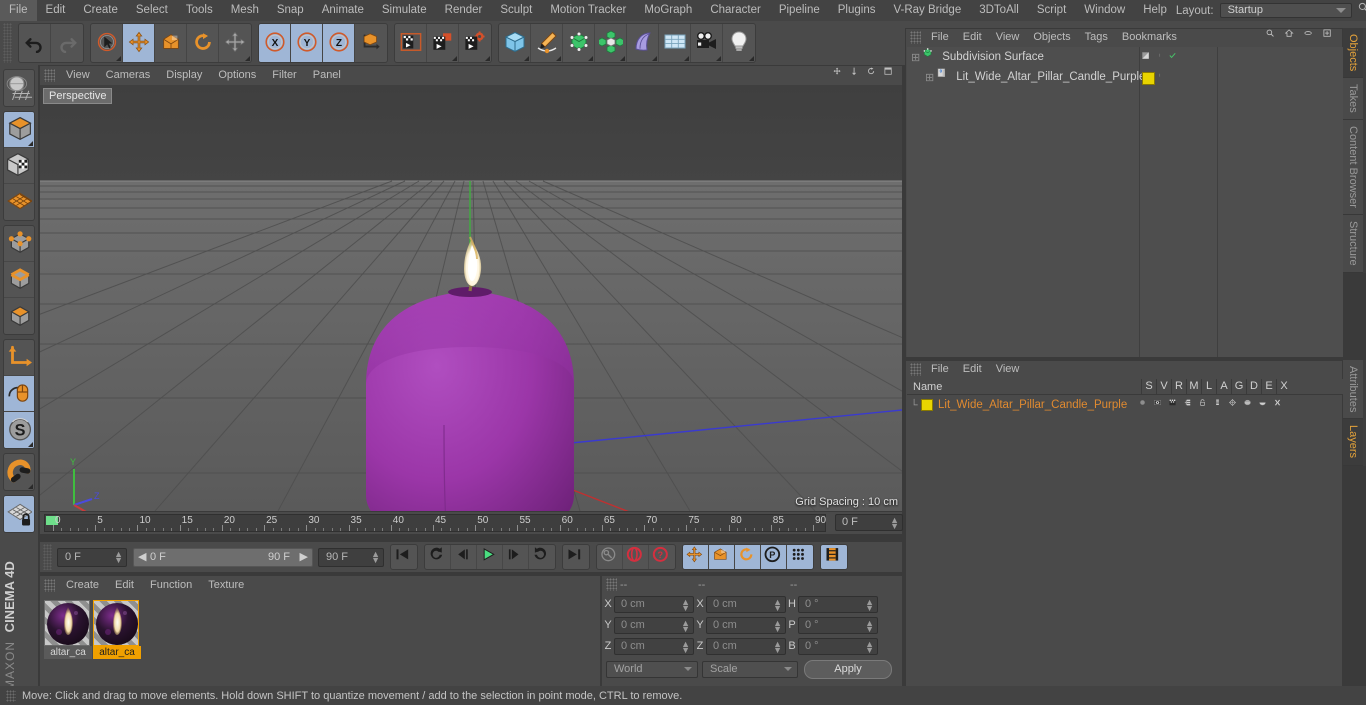 The height and width of the screenshot is (705, 1366). What do you see at coordinates (245, 10) in the screenshot?
I see `menu-item-mesh: Mesh` at bounding box center [245, 10].